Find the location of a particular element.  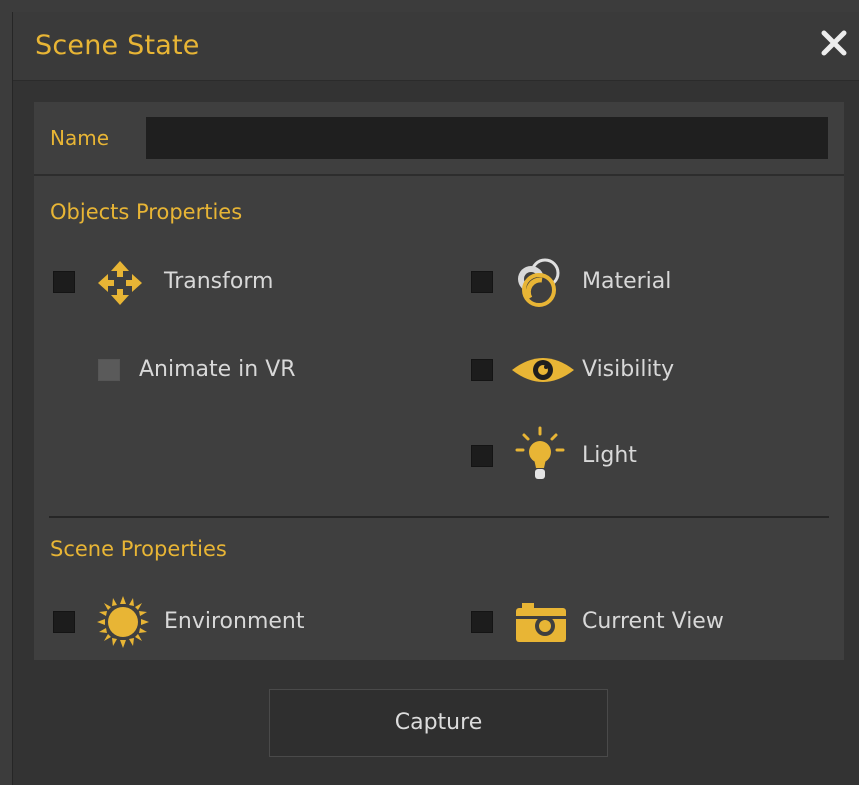

objects-properties-title: Objects Properties is located at coordinates (146, 212).